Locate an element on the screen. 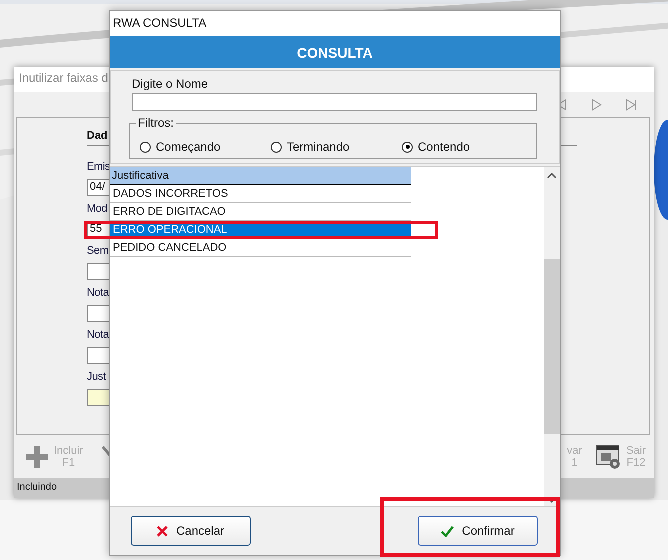 The height and width of the screenshot is (560, 668). status-text: Incluindo is located at coordinates (37, 487).